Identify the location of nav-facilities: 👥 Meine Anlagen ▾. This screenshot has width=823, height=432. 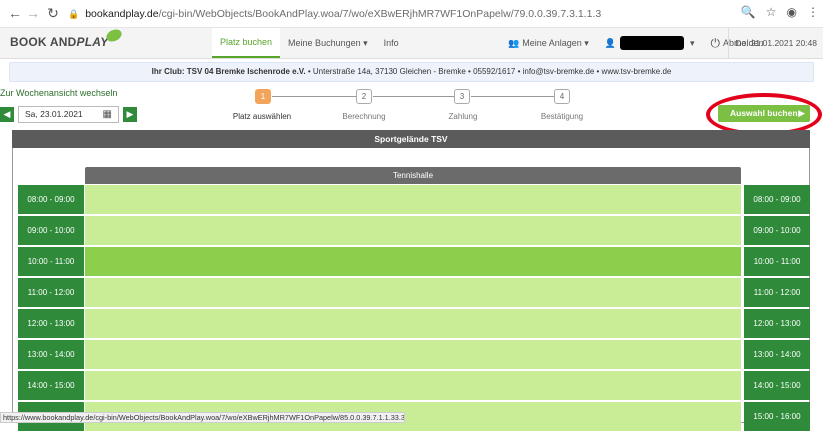
(548, 43).